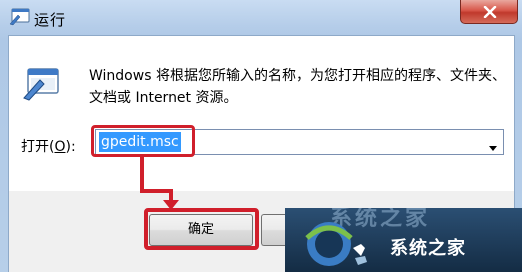 Image resolution: width=522 pixels, height=273 pixels. What do you see at coordinates (201, 229) in the screenshot?
I see `ok-highlight-box` at bounding box center [201, 229].